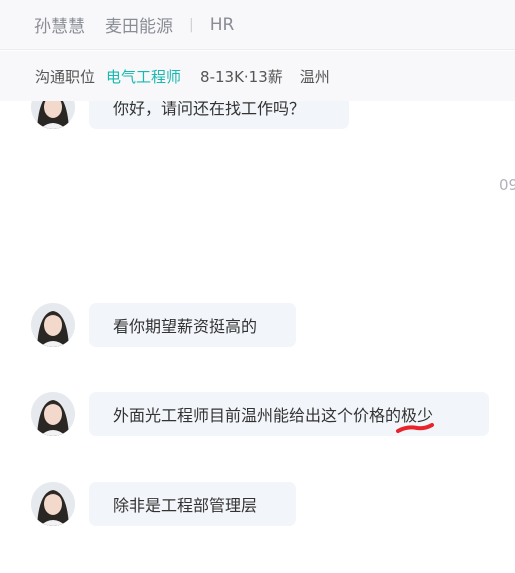  Describe the element at coordinates (222, 24) in the screenshot. I see `contact-role: HR` at that location.